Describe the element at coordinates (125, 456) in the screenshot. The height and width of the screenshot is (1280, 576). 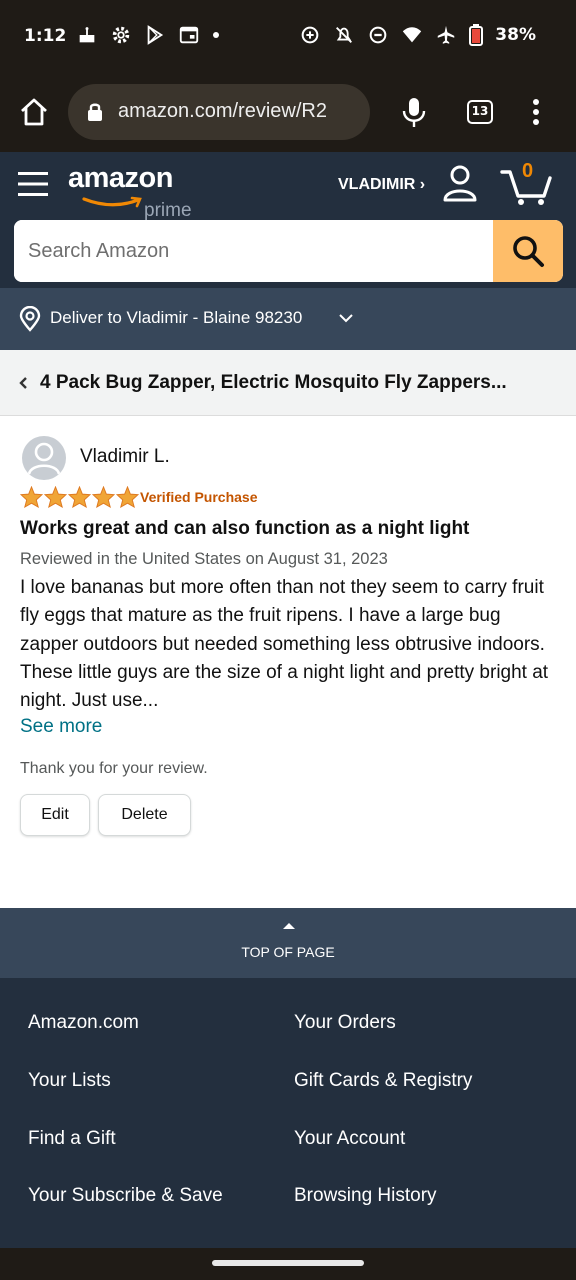
I see `reviewer-name: Vladimir L.` at that location.